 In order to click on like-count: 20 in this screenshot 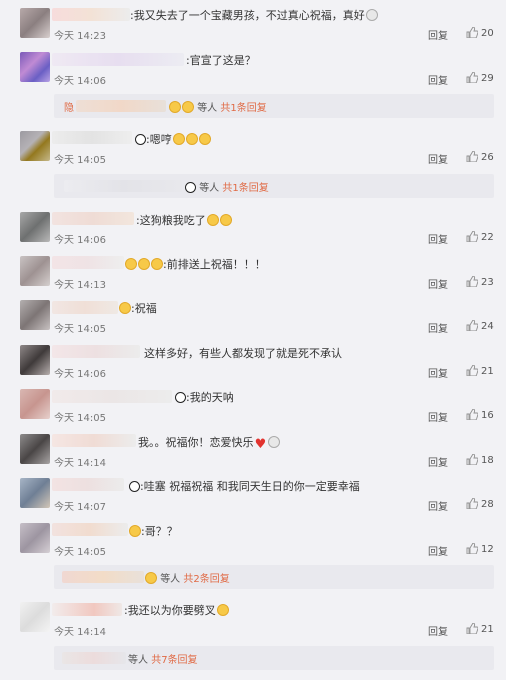, I will do `click(487, 33)`.